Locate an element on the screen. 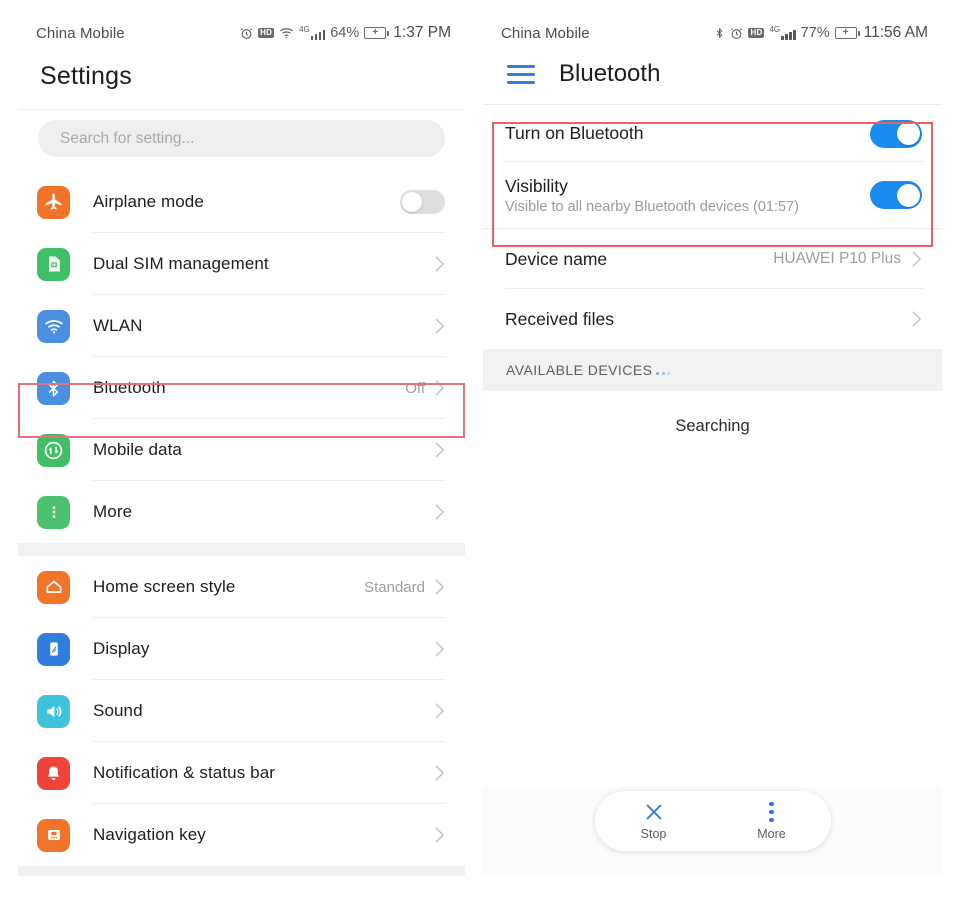 The image size is (960, 900). visibility-toggle is located at coordinates (896, 195).